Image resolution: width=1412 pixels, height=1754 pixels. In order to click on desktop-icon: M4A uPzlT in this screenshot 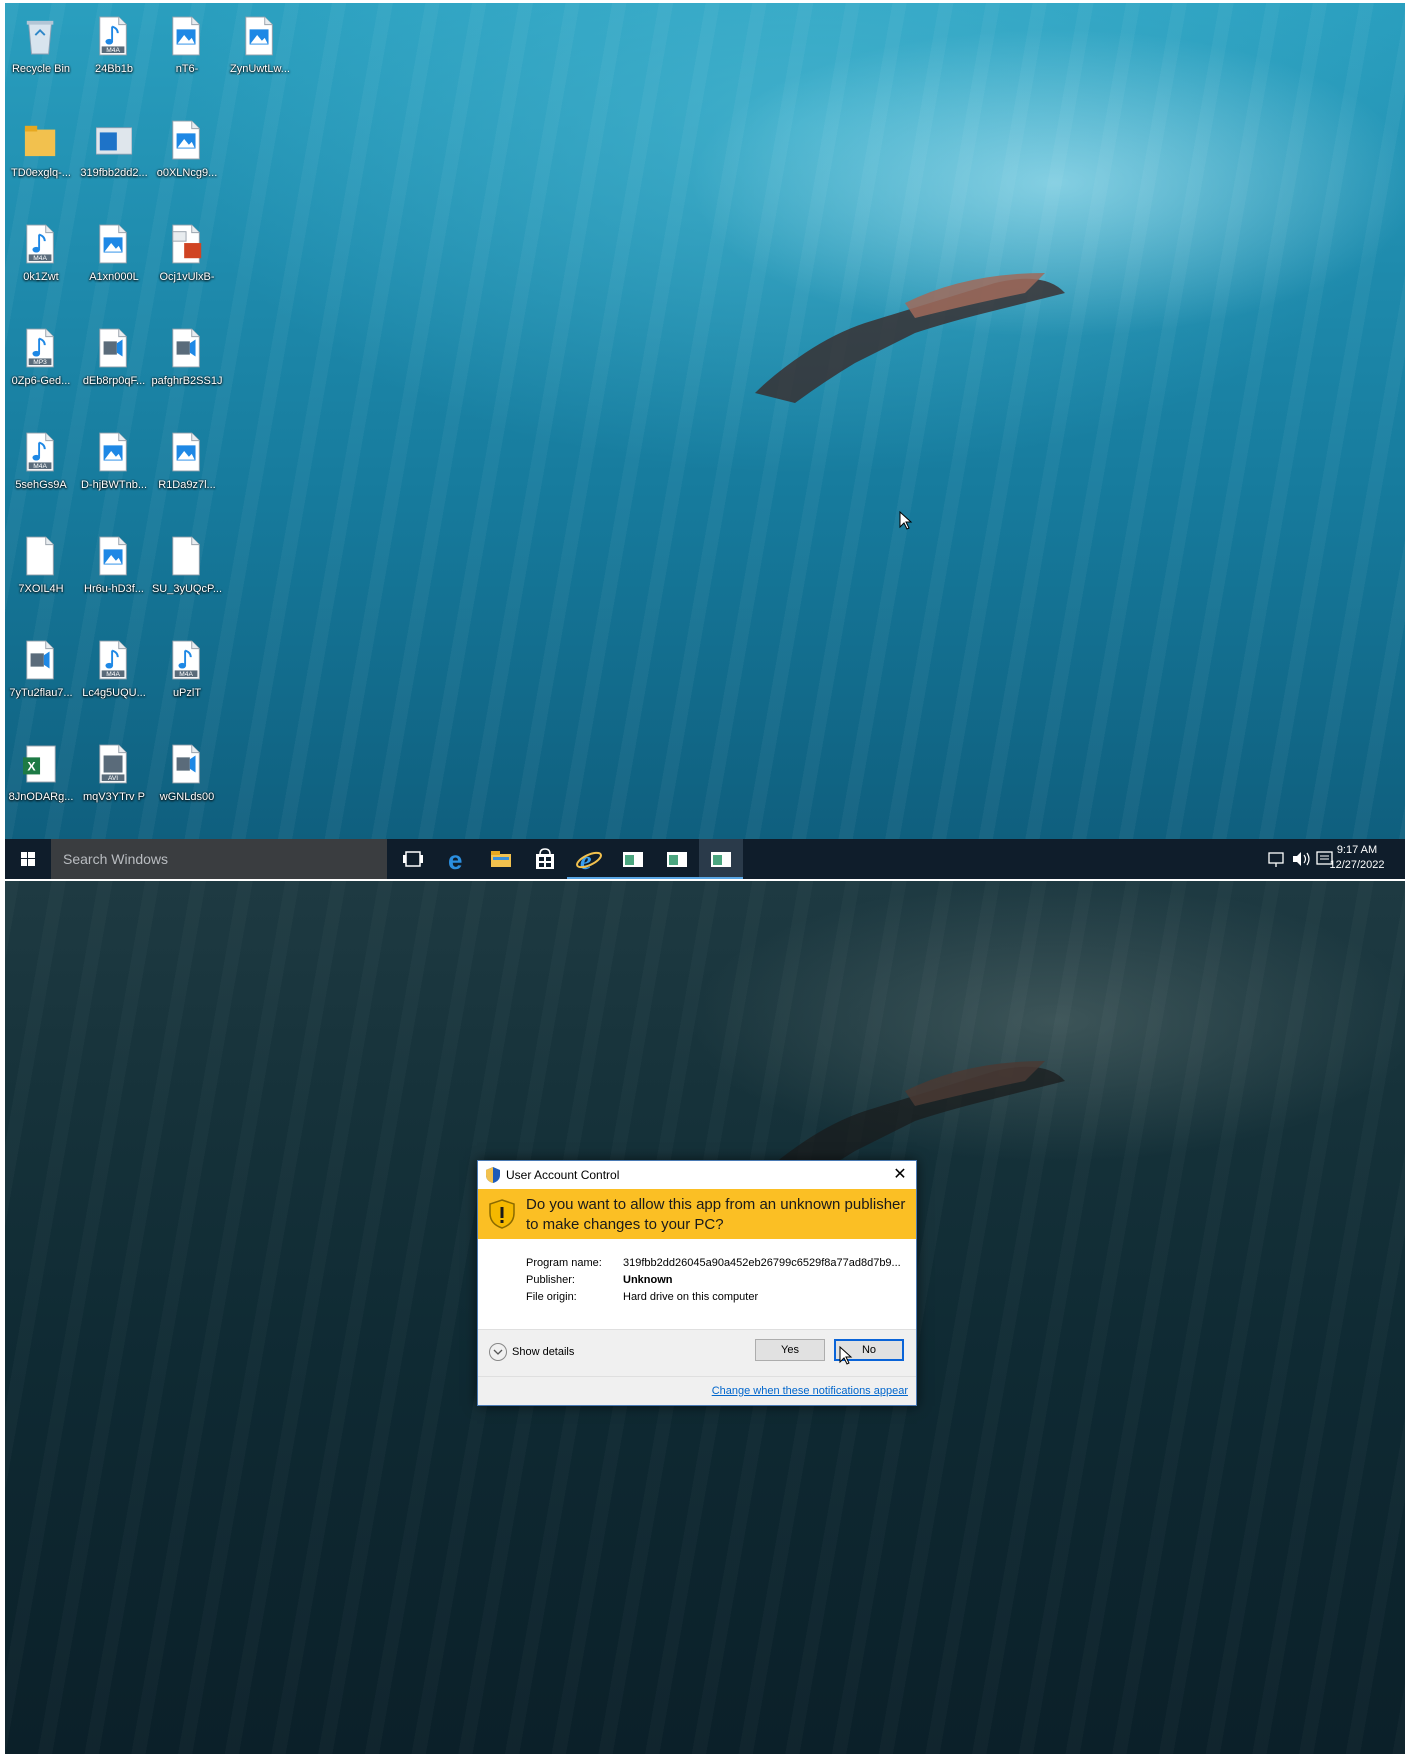, I will do `click(187, 676)`.